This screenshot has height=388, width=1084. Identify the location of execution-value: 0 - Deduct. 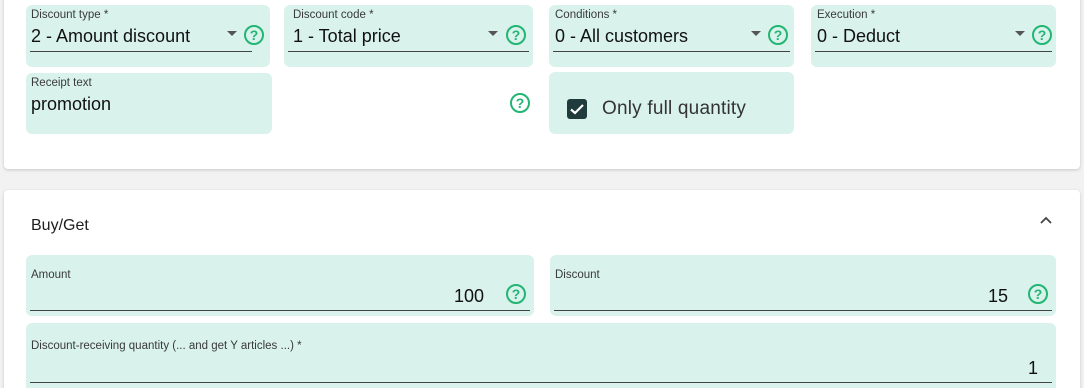
(859, 36).